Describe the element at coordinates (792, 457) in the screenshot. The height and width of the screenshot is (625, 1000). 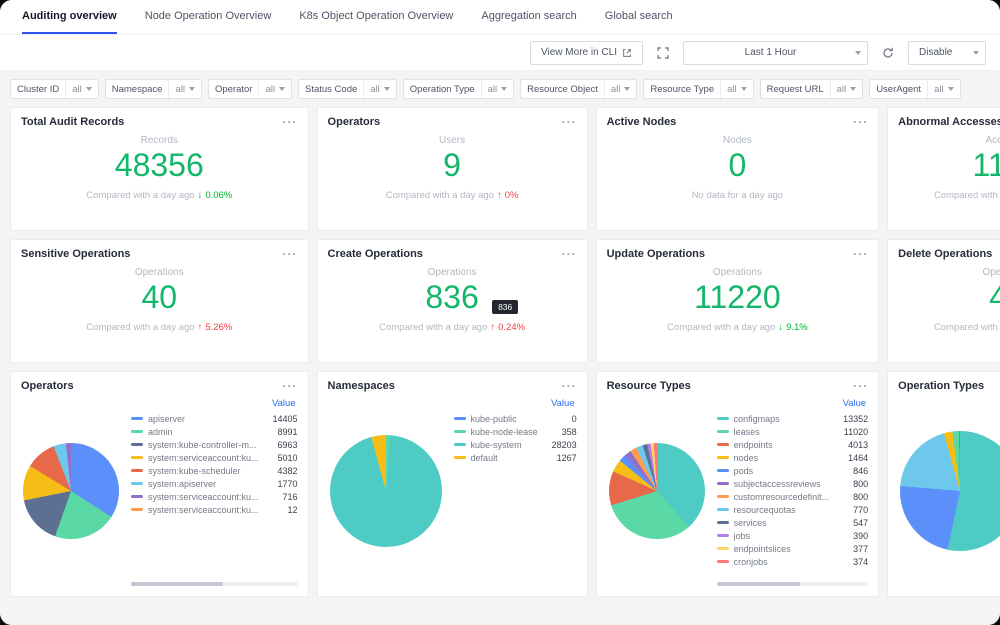
I see `legend-item: nodes 1464` at that location.